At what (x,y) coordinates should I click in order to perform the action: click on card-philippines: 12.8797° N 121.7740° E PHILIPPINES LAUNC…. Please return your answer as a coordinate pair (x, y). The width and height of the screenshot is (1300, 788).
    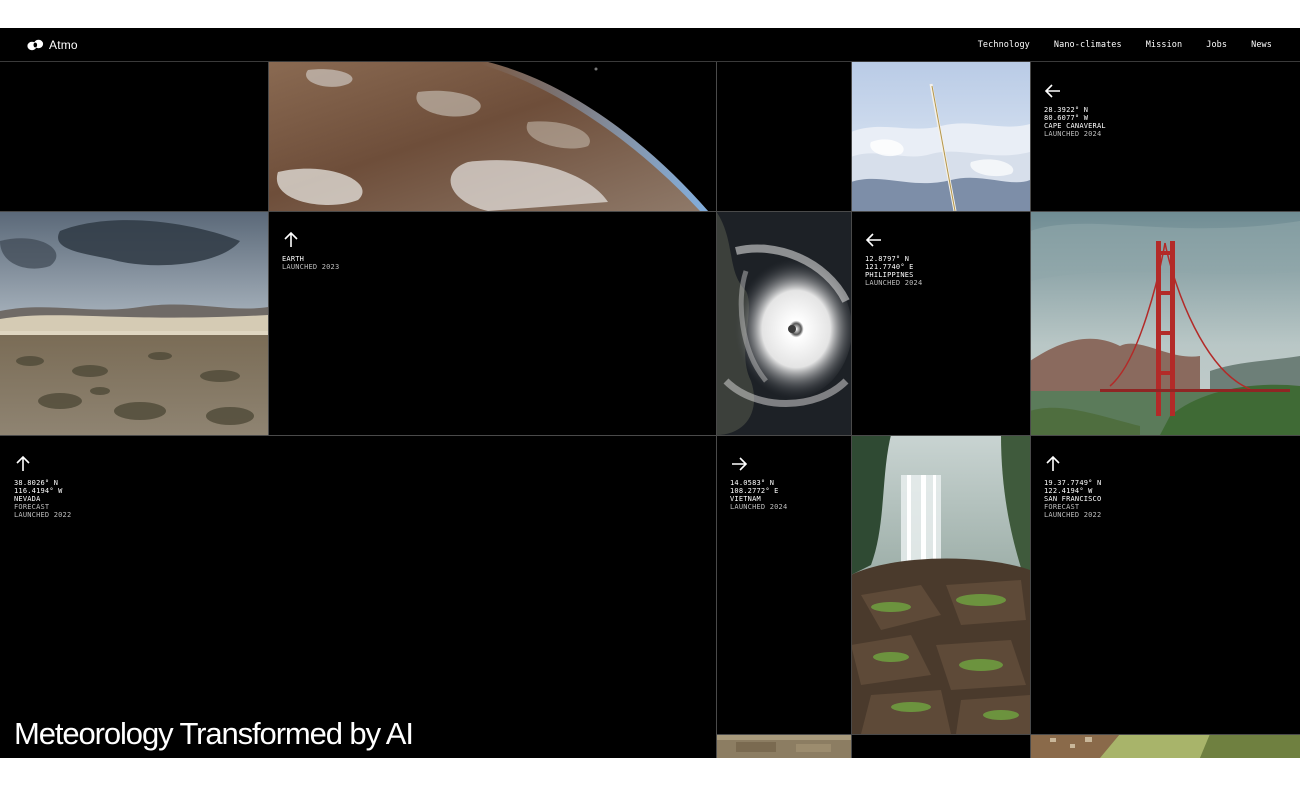
    Looking at the image, I should click on (940, 323).